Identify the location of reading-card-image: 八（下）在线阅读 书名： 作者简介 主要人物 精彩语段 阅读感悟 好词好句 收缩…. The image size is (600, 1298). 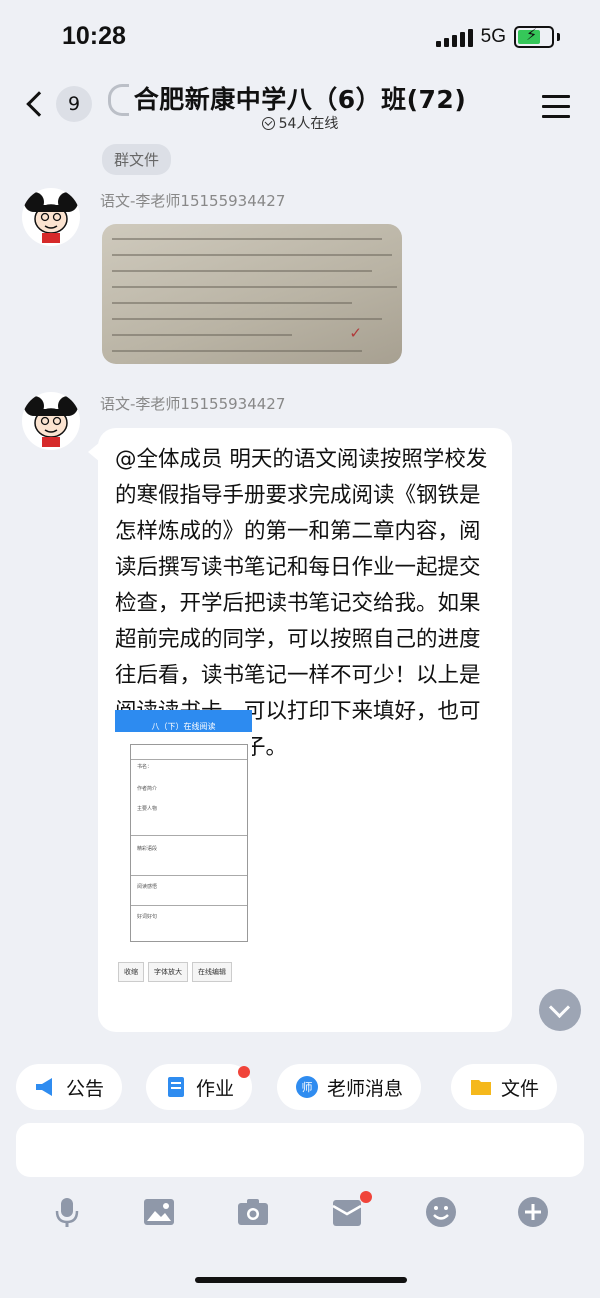
(183, 858).